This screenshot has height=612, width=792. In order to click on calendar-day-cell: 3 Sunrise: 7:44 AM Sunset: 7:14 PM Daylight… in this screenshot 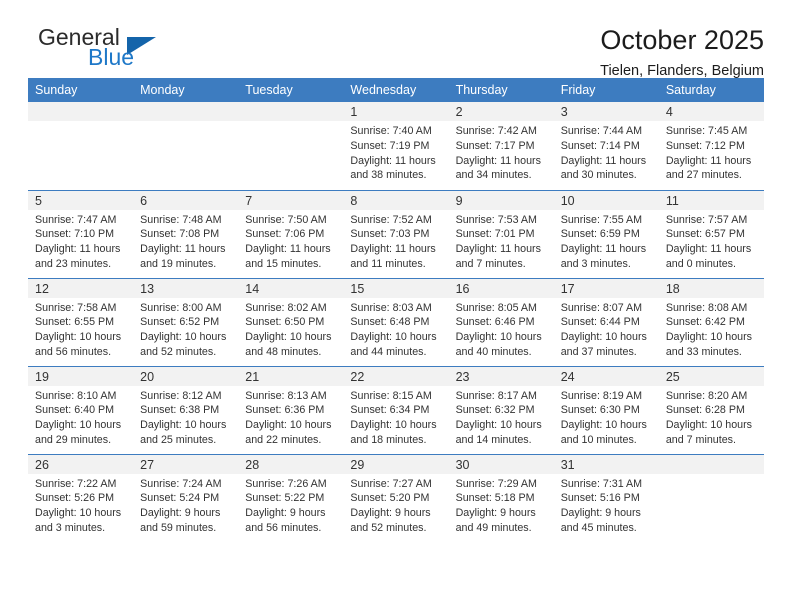, I will do `click(606, 146)`.